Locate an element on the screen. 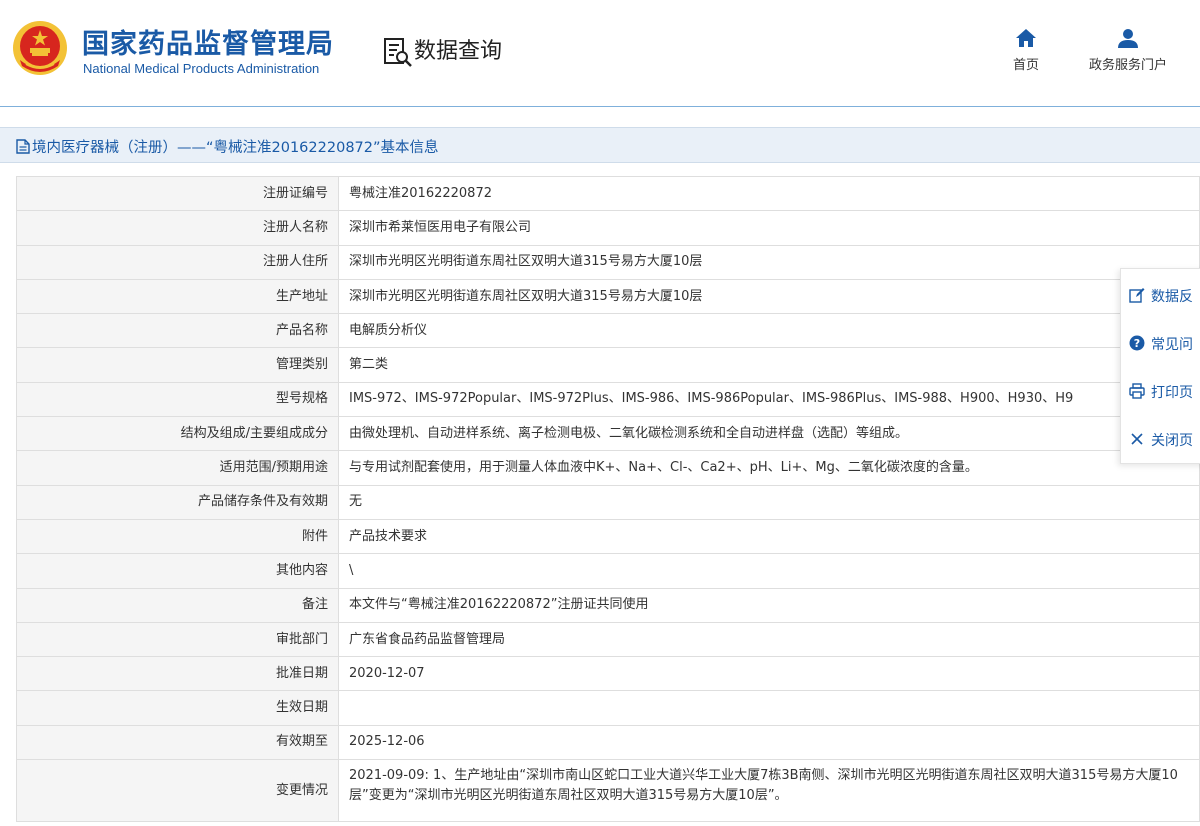 This screenshot has width=1200, height=826. brand-name-cn: 国家药品监督管理局 is located at coordinates (208, 44).